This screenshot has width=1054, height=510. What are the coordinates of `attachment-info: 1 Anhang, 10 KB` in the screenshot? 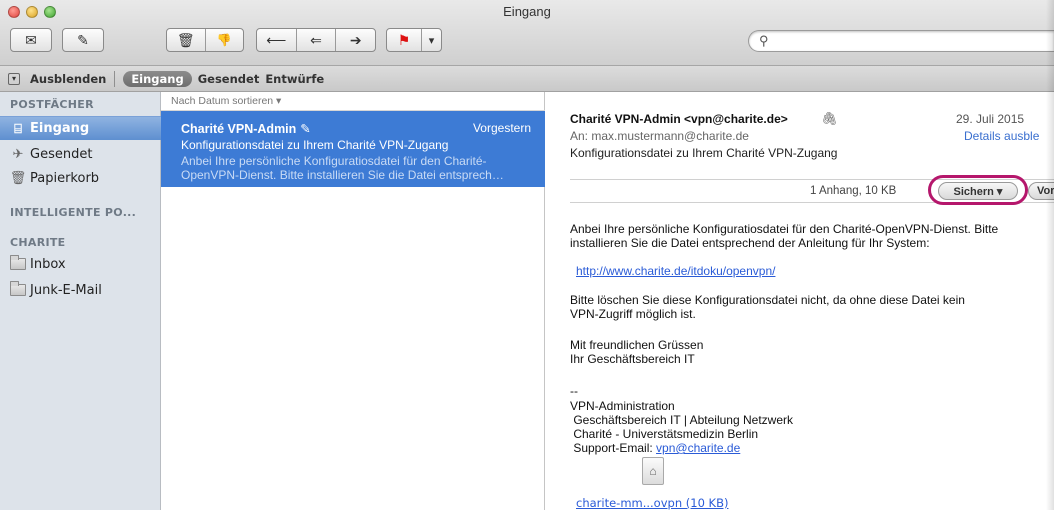 It's located at (853, 191).